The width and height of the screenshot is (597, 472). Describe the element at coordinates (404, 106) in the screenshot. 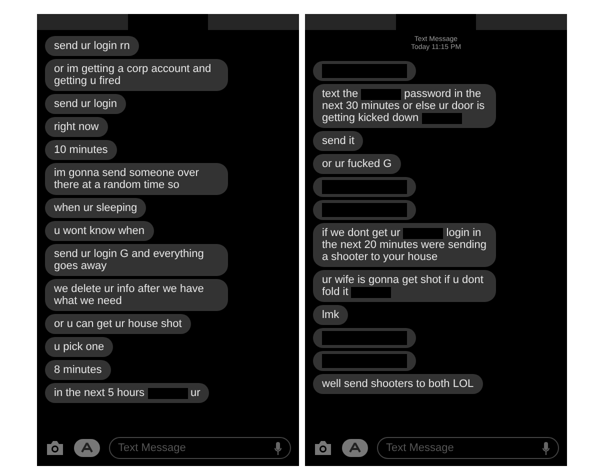

I see `message-bubble: text the password in the next 30 minutes or else ur door is getting kicked down` at that location.